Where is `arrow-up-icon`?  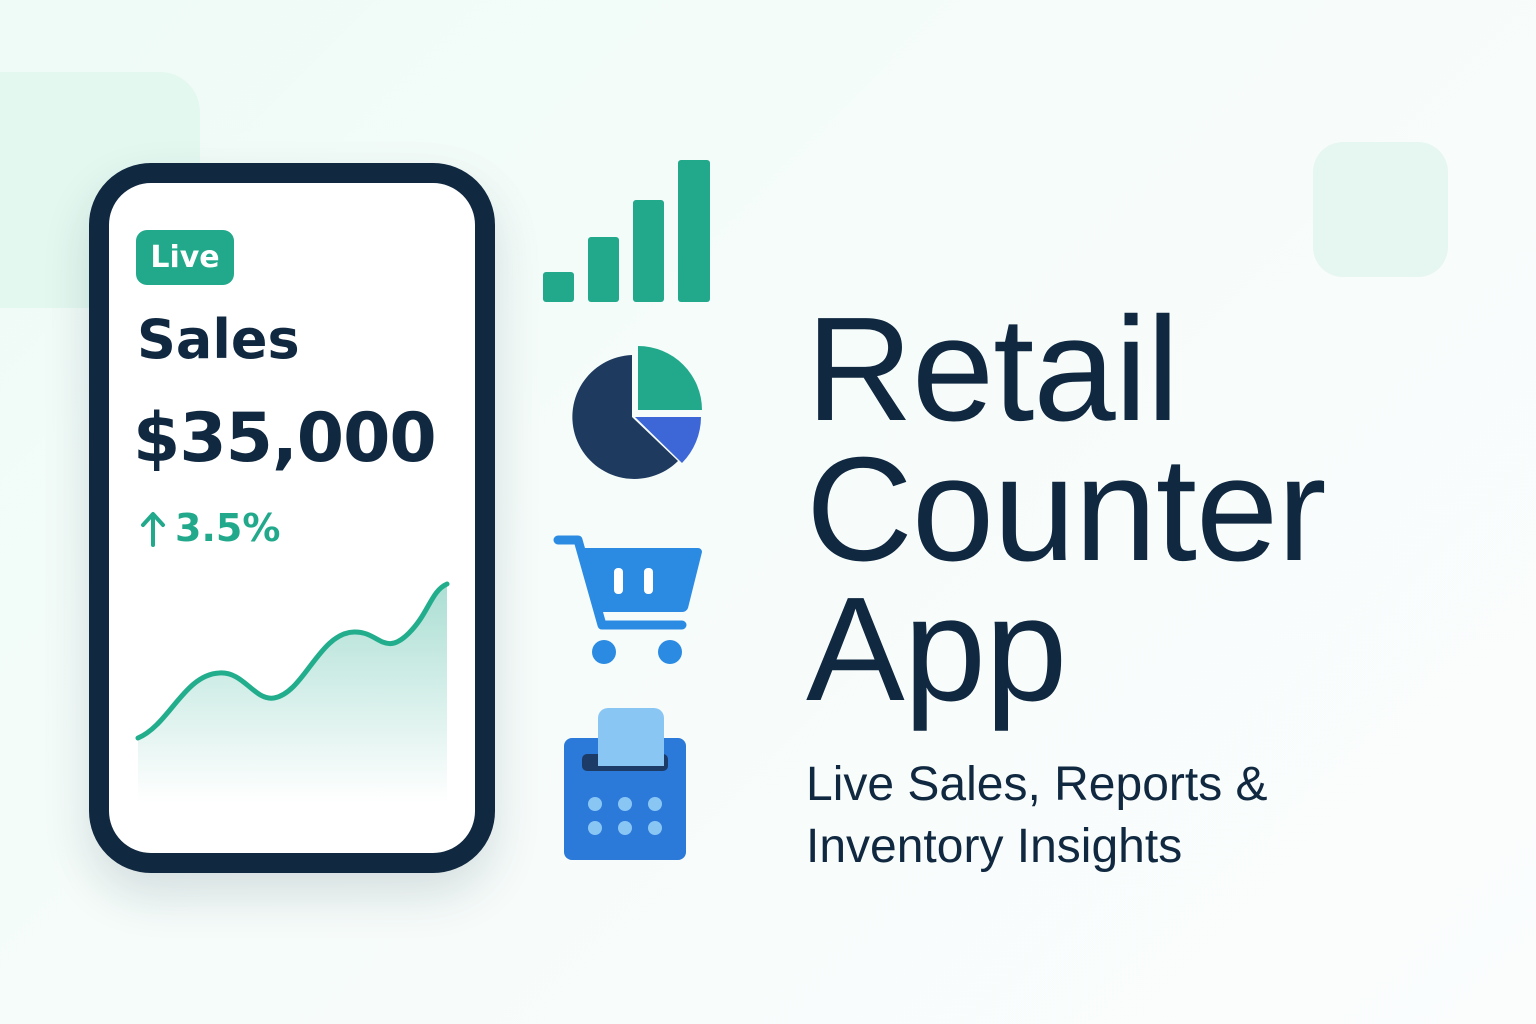 arrow-up-icon is located at coordinates (153, 529).